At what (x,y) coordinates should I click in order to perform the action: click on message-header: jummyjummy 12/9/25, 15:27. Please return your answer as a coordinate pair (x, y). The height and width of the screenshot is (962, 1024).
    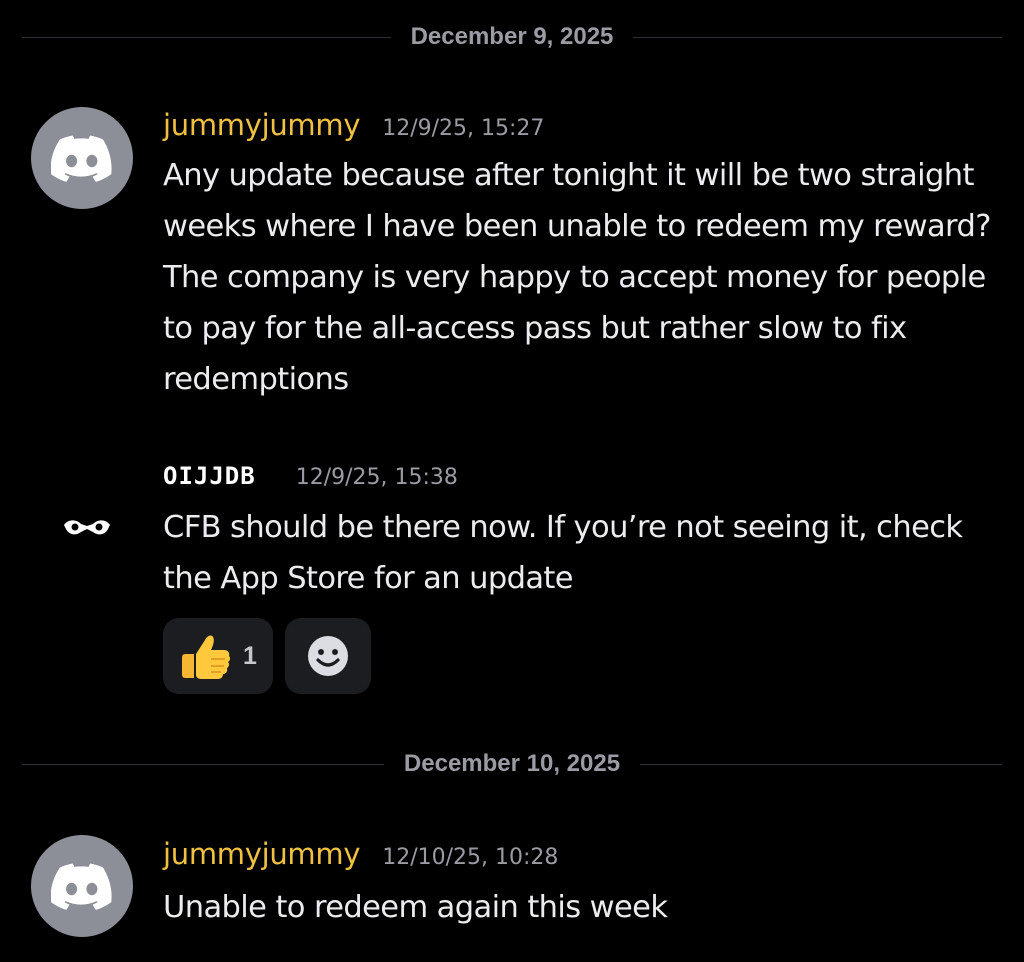
    Looking at the image, I should click on (353, 125).